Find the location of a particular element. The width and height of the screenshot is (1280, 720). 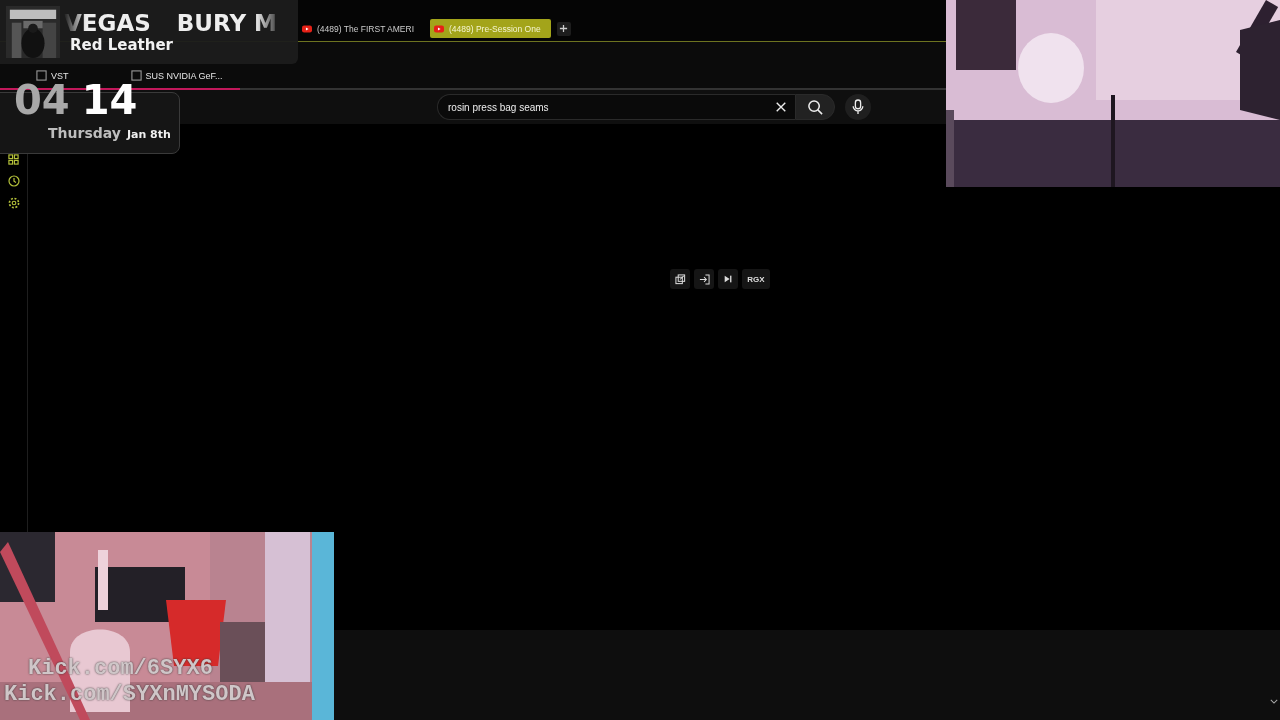

new-tab-button is located at coordinates (563, 28).